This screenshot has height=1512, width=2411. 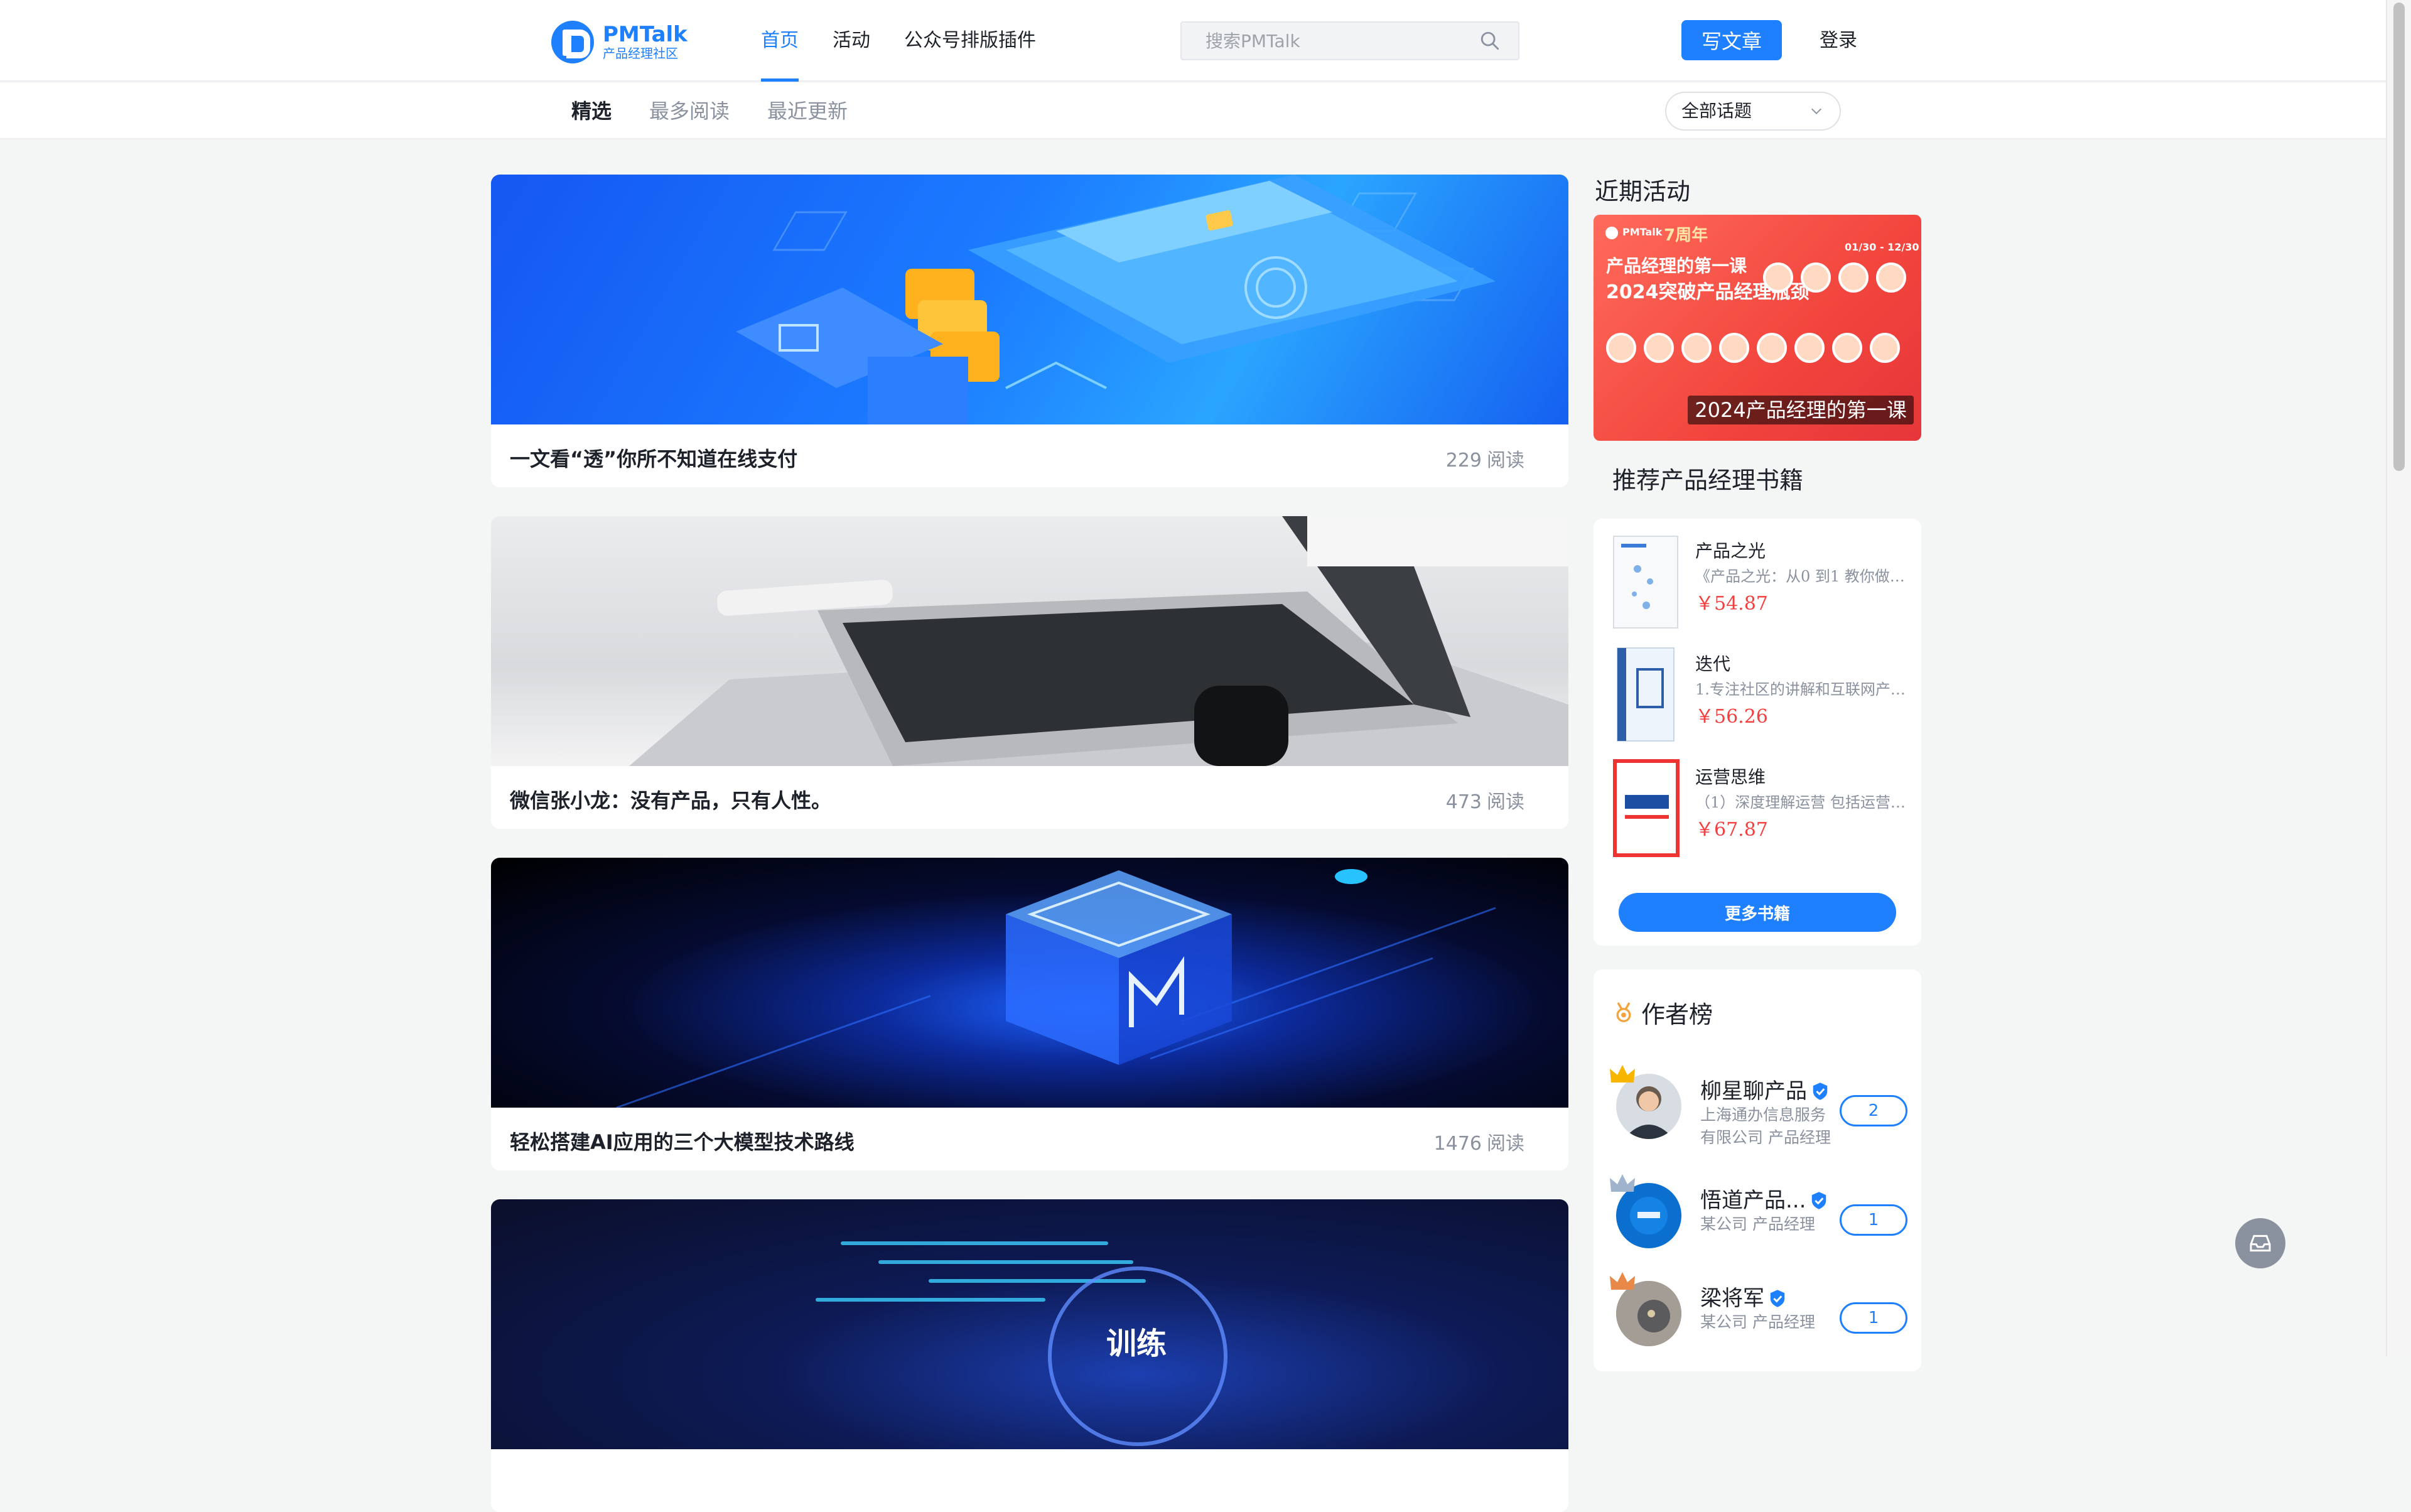 What do you see at coordinates (1765, 1126) in the screenshot?
I see `author-description: 上海通办信息服务有限公司 产品经理` at bounding box center [1765, 1126].